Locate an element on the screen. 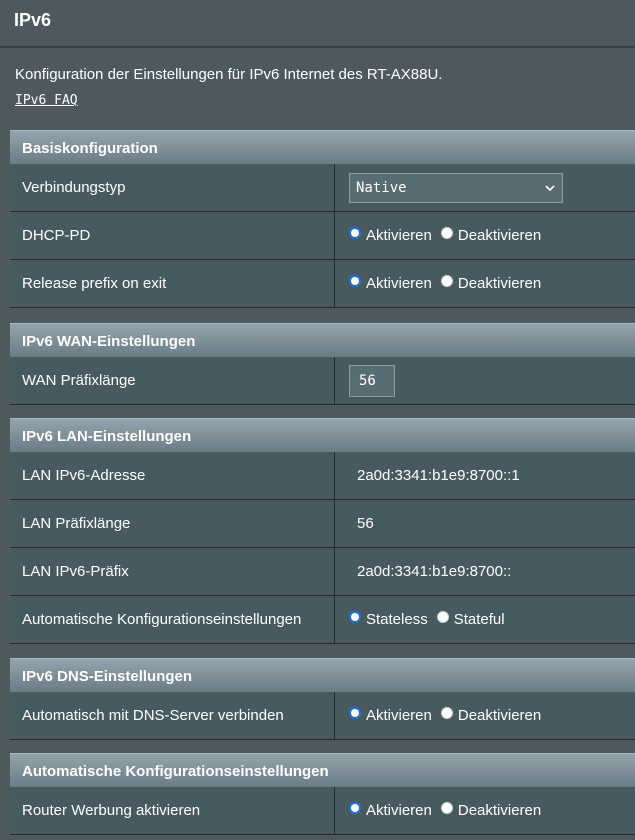 Image resolution: width=635 pixels, height=840 pixels. lan-autoconf-cell: Stateless Stateful is located at coordinates (485, 619).